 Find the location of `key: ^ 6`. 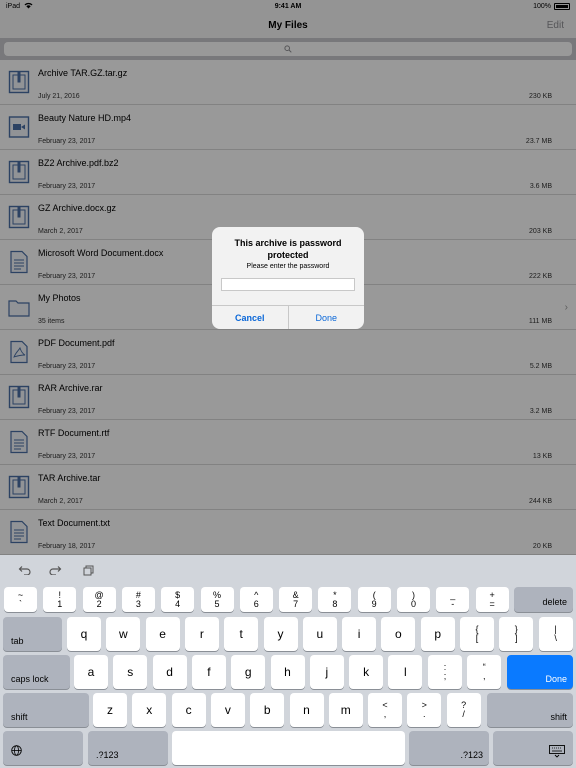

key: ^ 6 is located at coordinates (256, 599).